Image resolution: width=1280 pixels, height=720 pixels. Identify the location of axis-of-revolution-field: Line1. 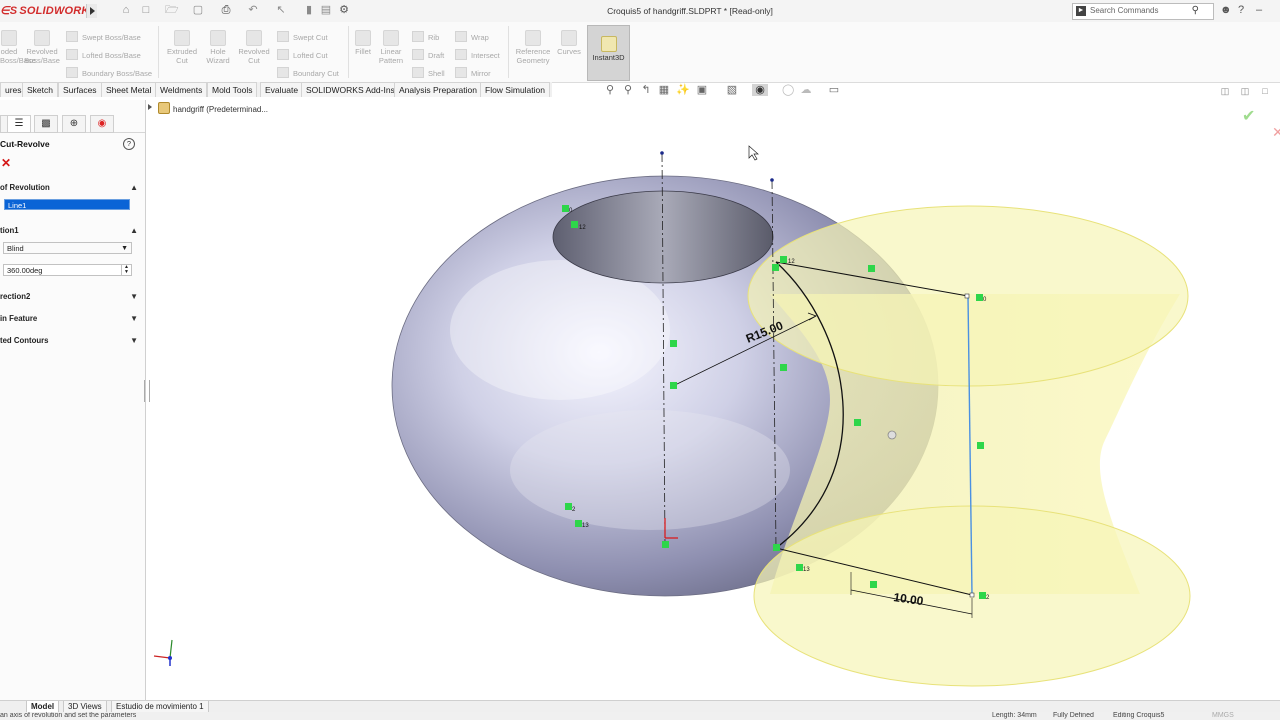
(67, 204).